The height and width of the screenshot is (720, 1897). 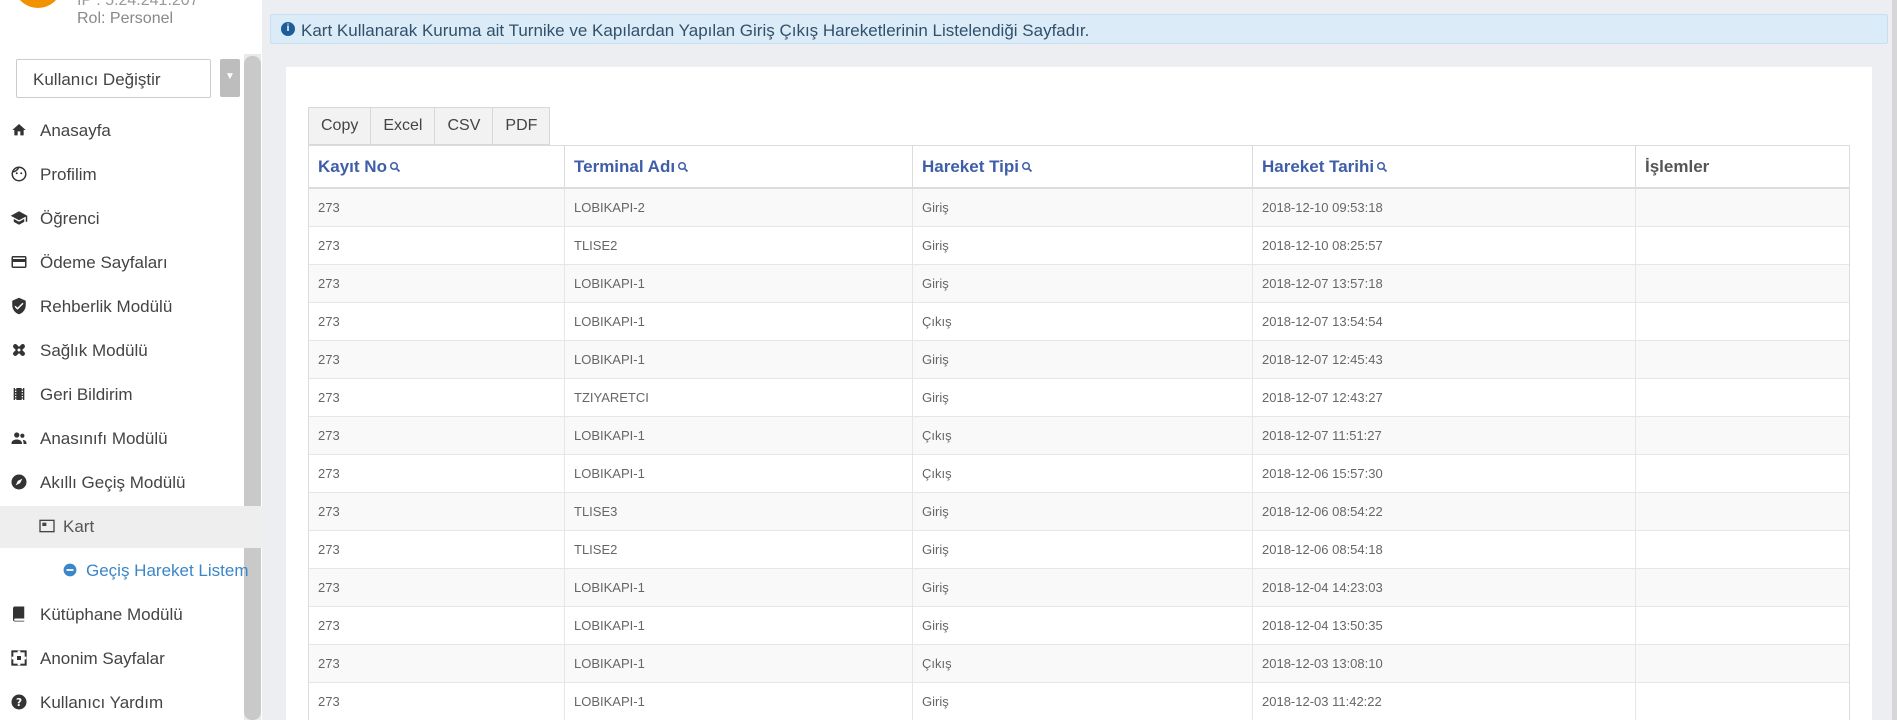 I want to click on graduation-cap-icon, so click(x=19, y=218).